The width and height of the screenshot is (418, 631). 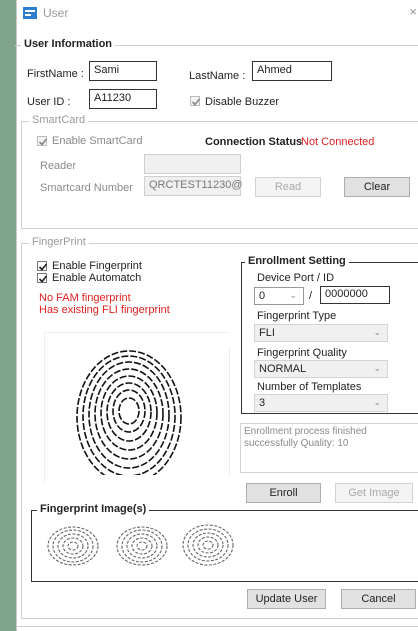 I want to click on fingerprint-images-legend: Fingerprint Image(s), so click(x=93, y=509).